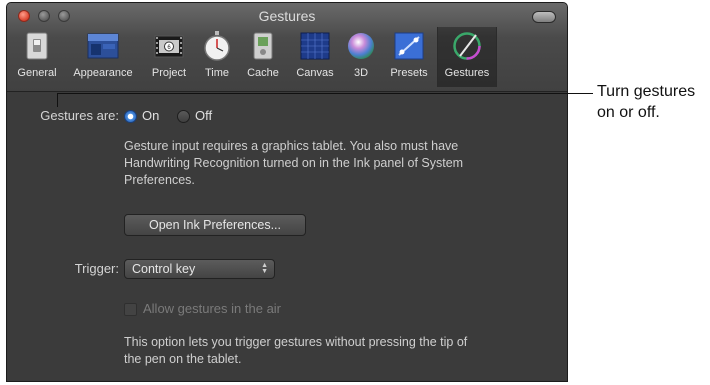  What do you see at coordinates (315, 73) in the screenshot?
I see `tab-label: Canvas` at bounding box center [315, 73].